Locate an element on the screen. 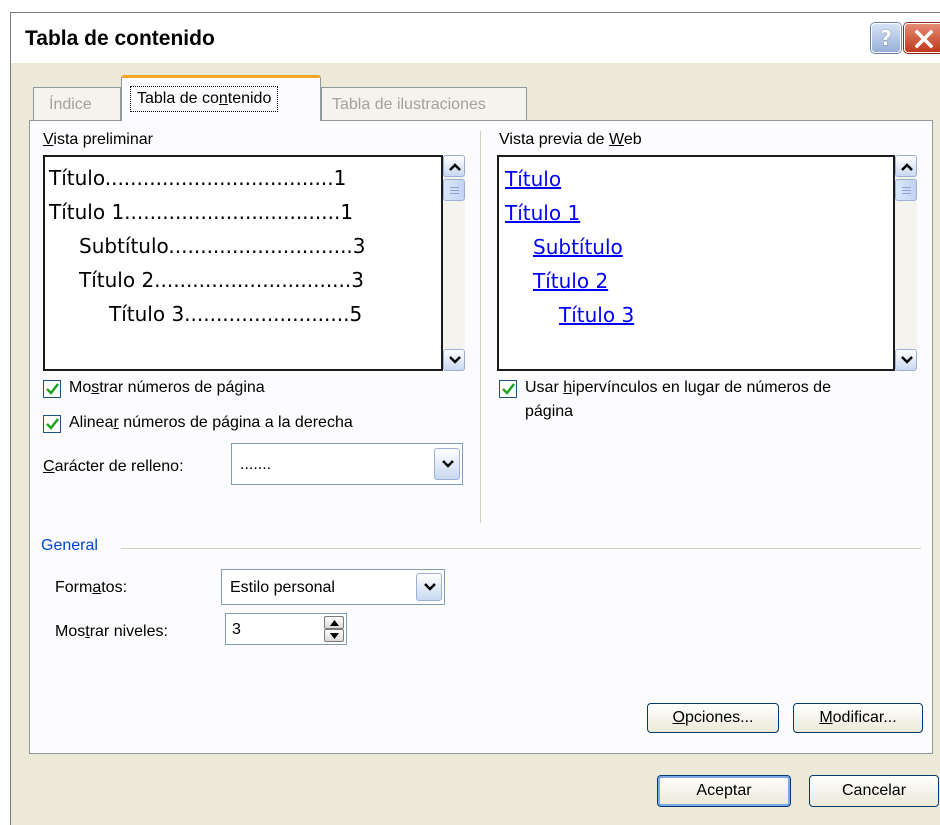  tab-indice: Índice is located at coordinates (77, 104).